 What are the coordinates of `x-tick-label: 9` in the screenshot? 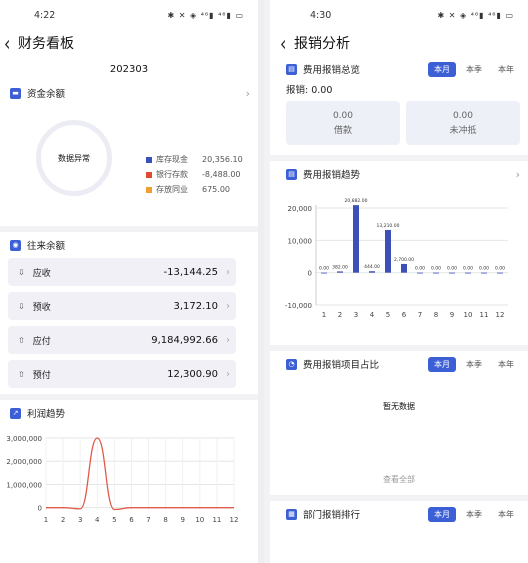 It's located at (182, 520).